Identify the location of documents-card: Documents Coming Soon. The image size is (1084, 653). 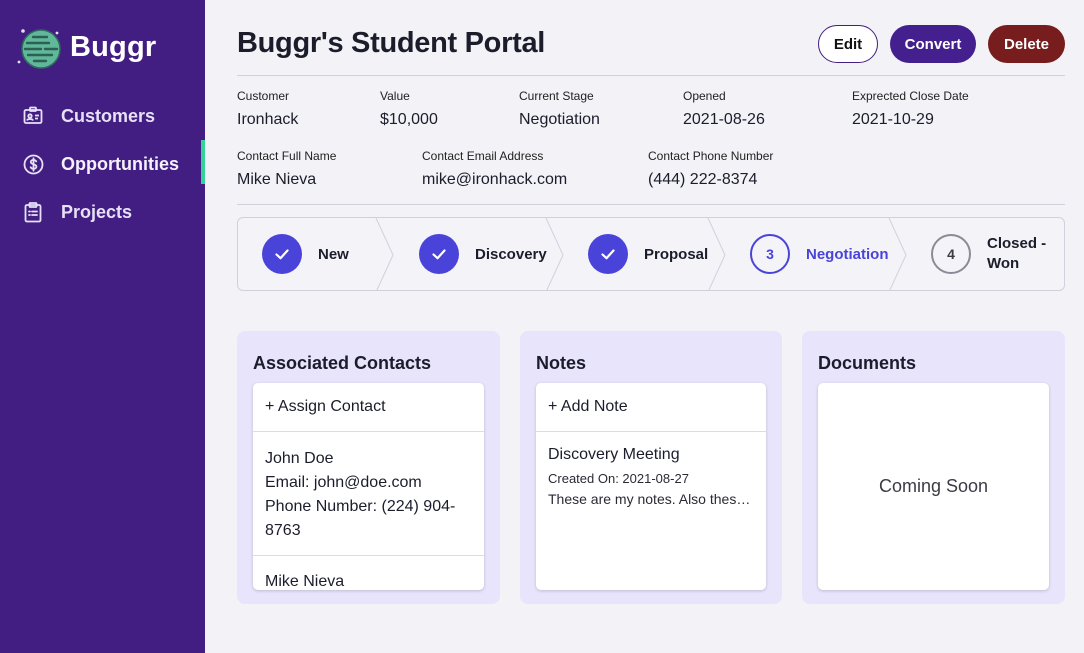
(933, 467).